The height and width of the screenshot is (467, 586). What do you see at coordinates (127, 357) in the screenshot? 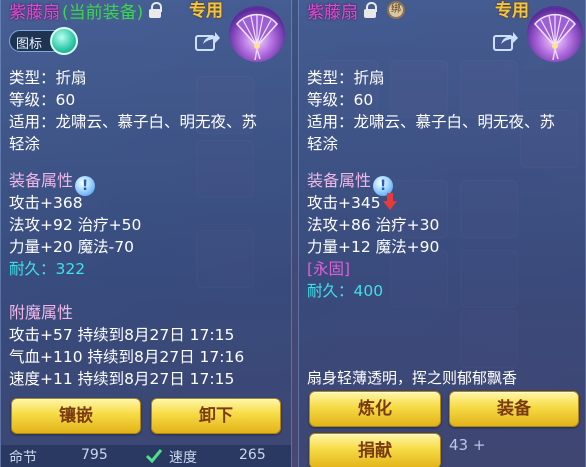
I see `enchant-line: 气血+110 持续到8月27日 17:16` at bounding box center [127, 357].